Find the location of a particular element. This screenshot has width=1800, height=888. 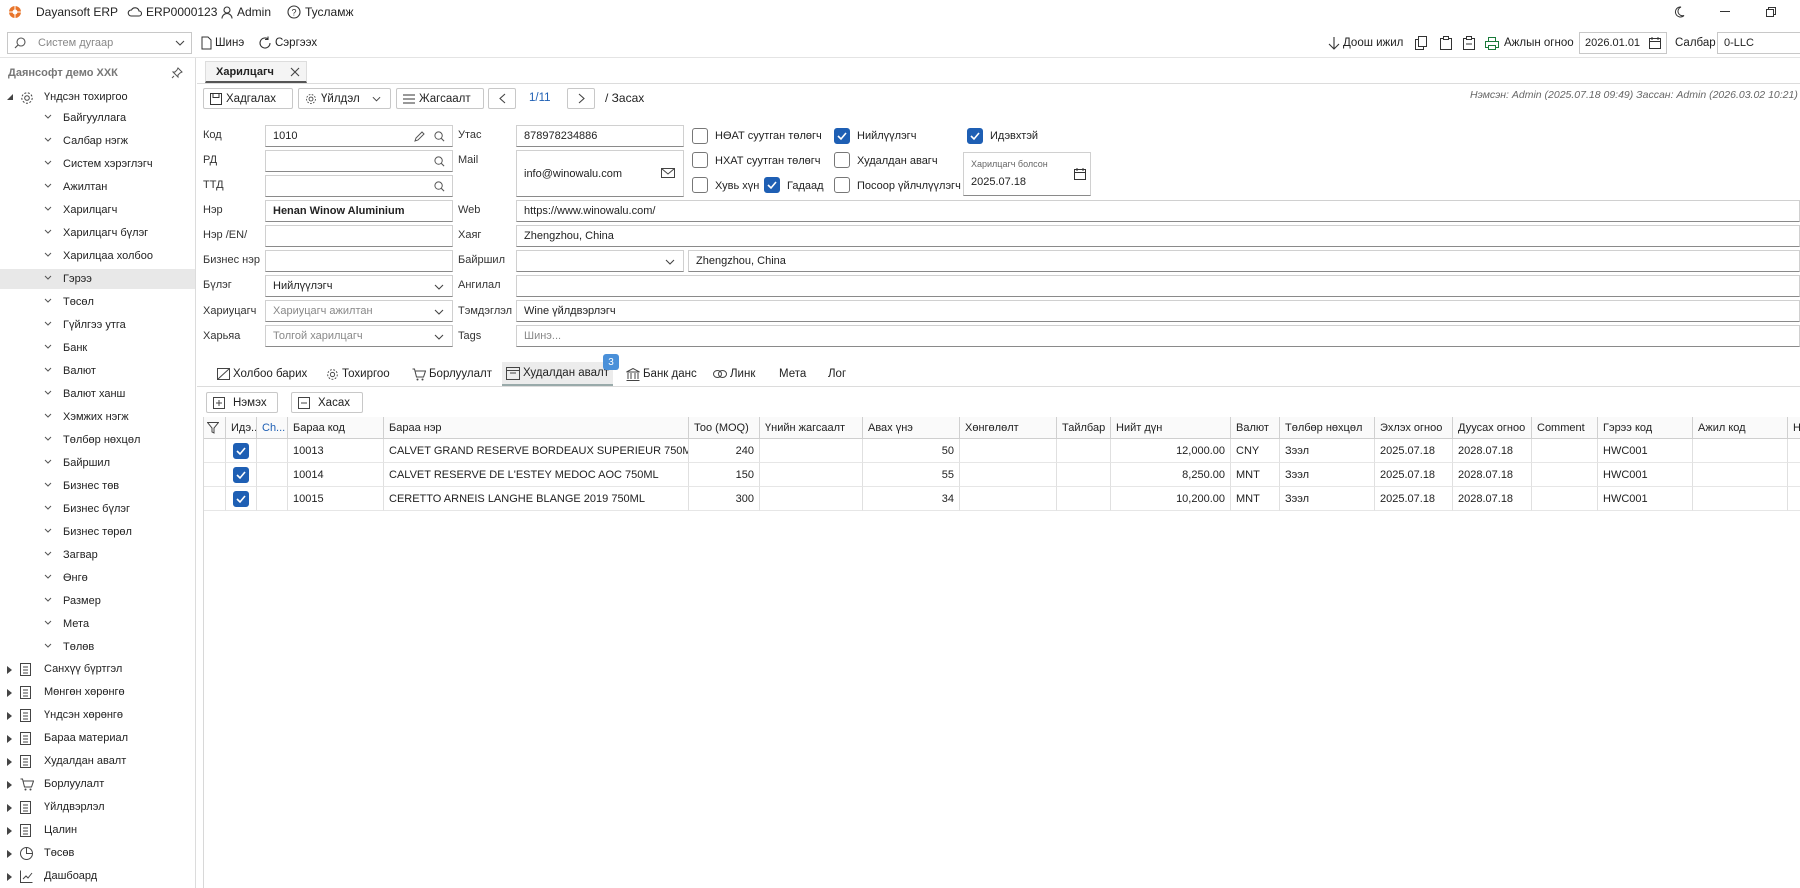

table-cell: 55 is located at coordinates (911, 475).